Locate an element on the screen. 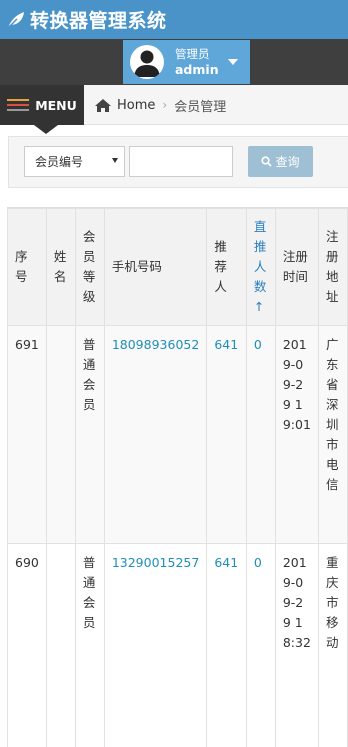  user-menu-toggle: 管理员 admin is located at coordinates (186, 62).